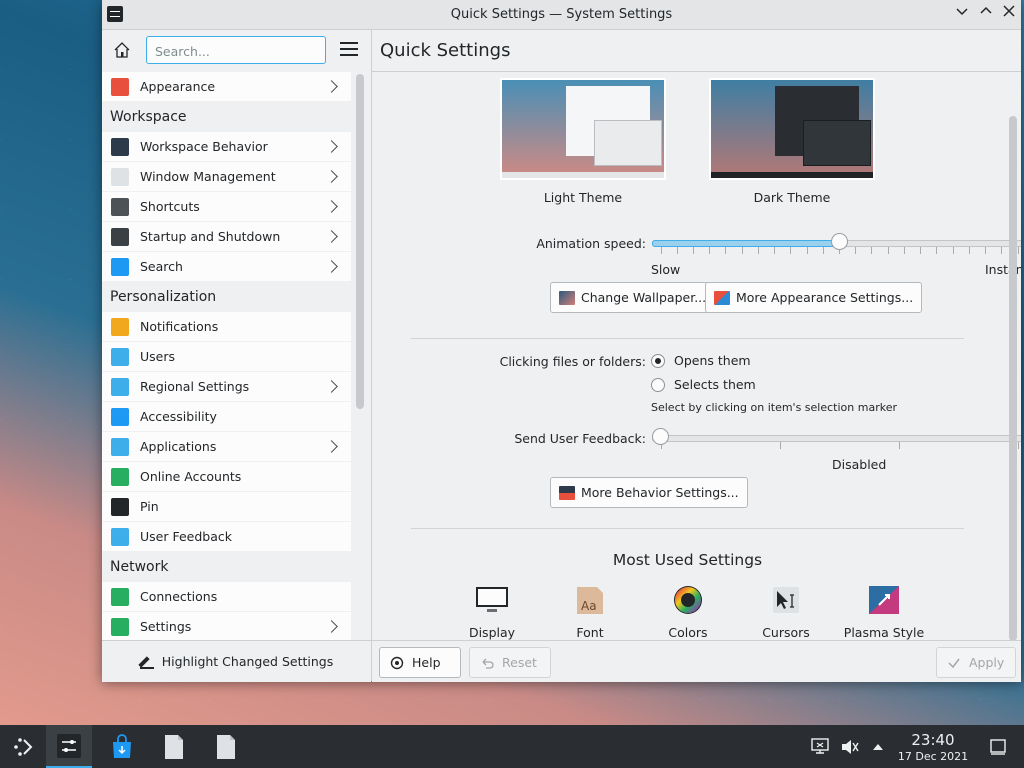 The width and height of the screenshot is (1024, 768). Describe the element at coordinates (120, 326) in the screenshot. I see `bell-icon` at that location.